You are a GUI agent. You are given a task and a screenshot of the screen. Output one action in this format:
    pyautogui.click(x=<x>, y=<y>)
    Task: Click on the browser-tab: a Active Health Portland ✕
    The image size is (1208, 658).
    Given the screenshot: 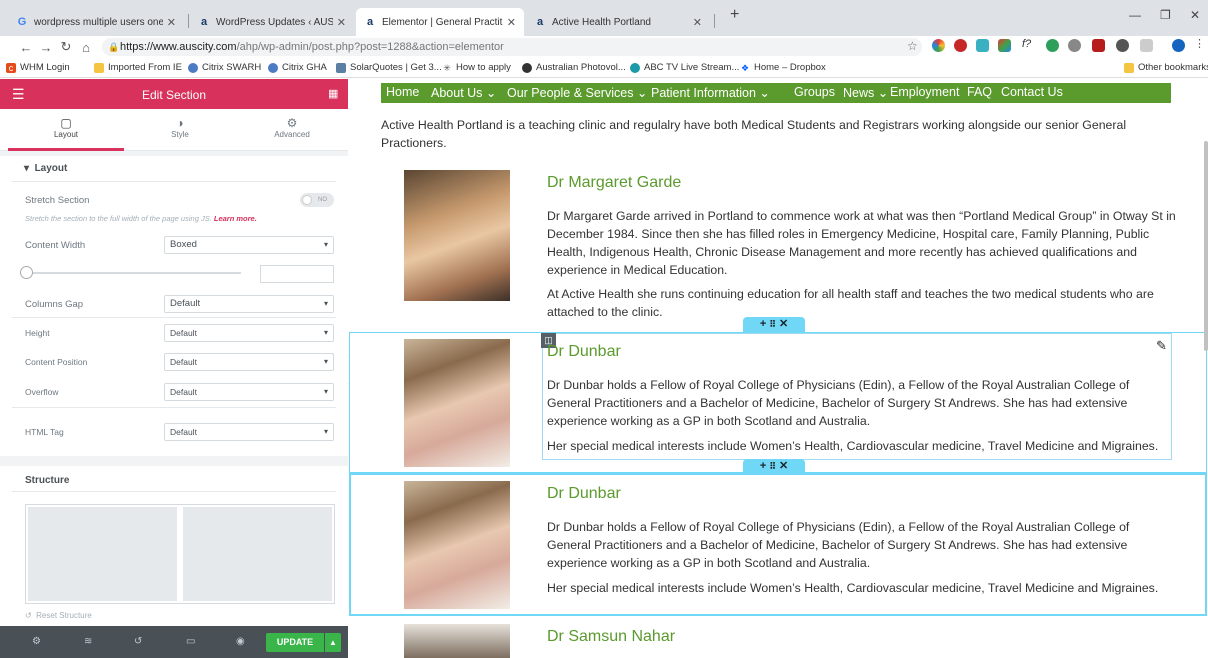 What is the action you would take?
    pyautogui.click(x=618, y=22)
    